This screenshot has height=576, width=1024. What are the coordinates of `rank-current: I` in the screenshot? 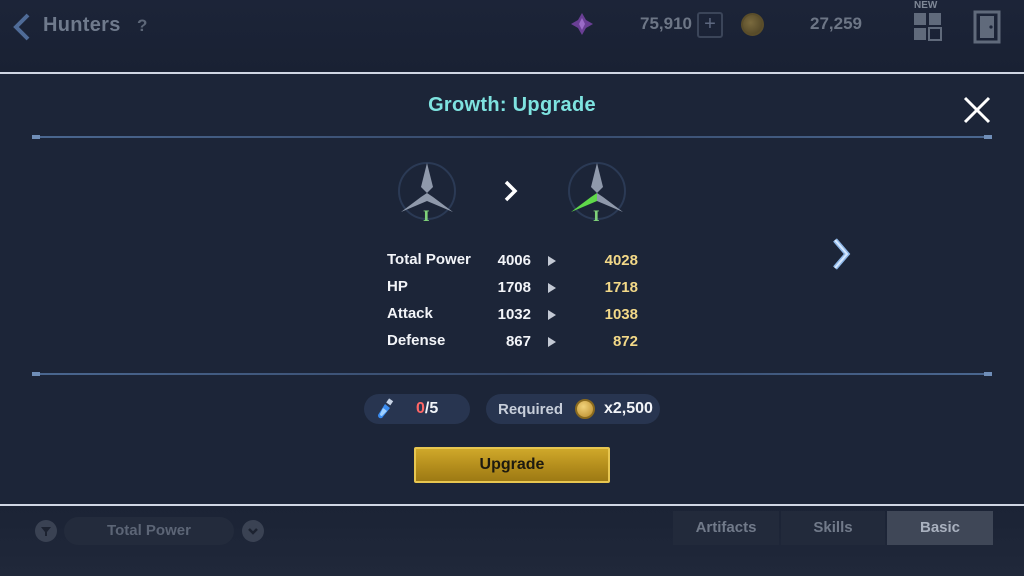 It's located at (426, 217).